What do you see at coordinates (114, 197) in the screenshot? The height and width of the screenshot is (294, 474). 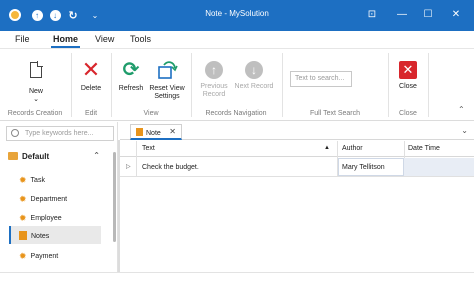 I see `sidebar-scrollbar` at bounding box center [114, 197].